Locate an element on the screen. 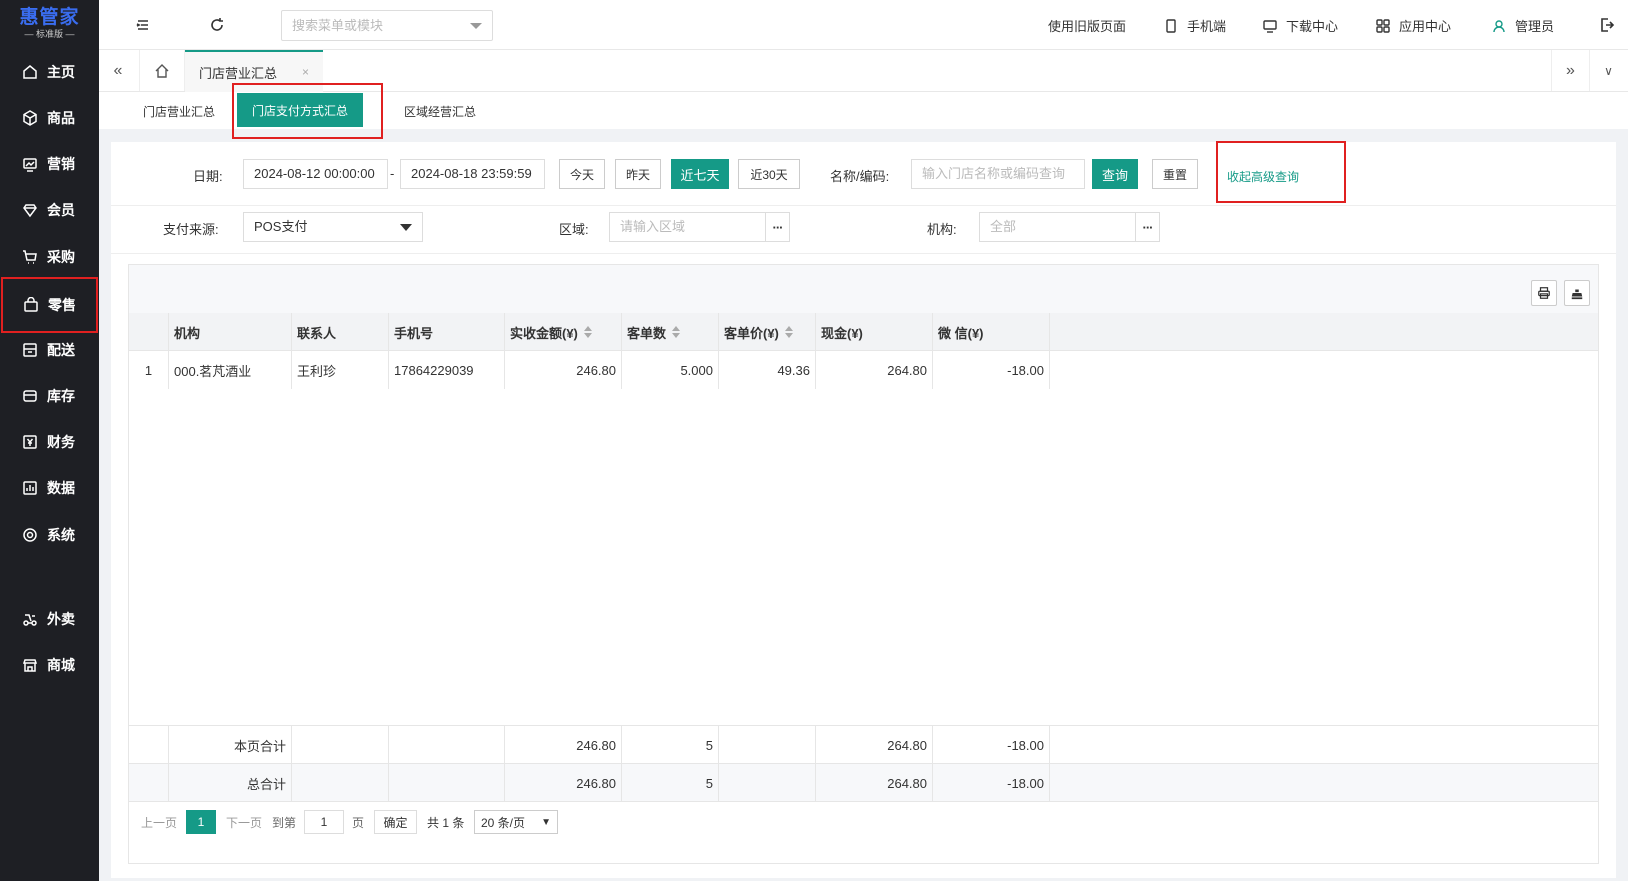 The image size is (1628, 881). header-contact: 联系人 is located at coordinates (340, 332).